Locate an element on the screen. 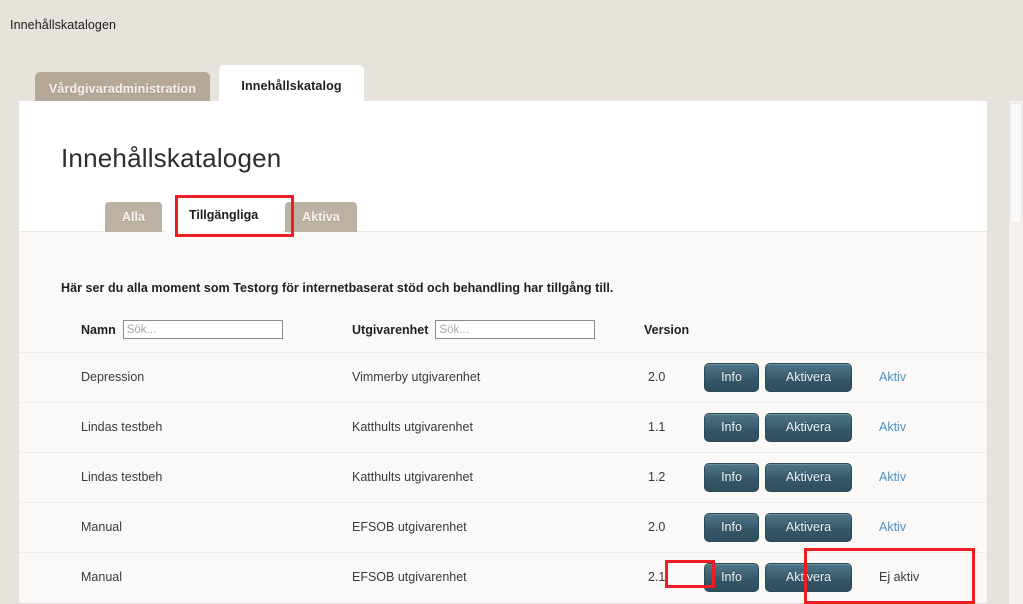 The height and width of the screenshot is (604, 1023). cell-version: 2.1 is located at coordinates (673, 577).